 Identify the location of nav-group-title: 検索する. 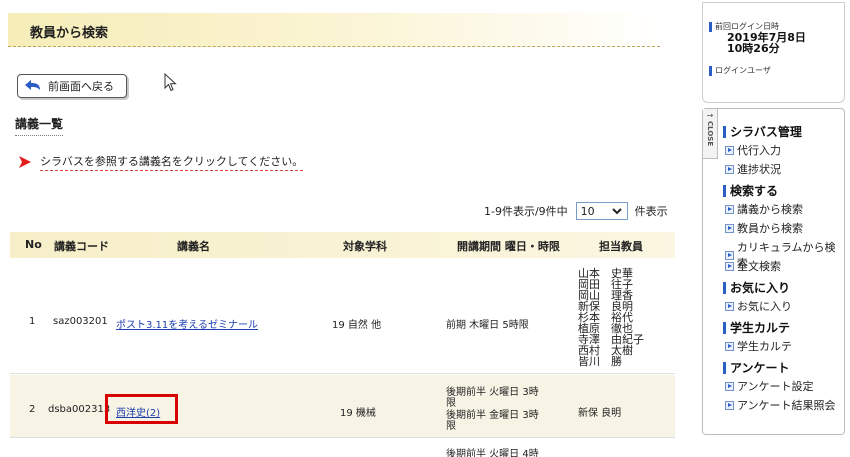
(754, 191).